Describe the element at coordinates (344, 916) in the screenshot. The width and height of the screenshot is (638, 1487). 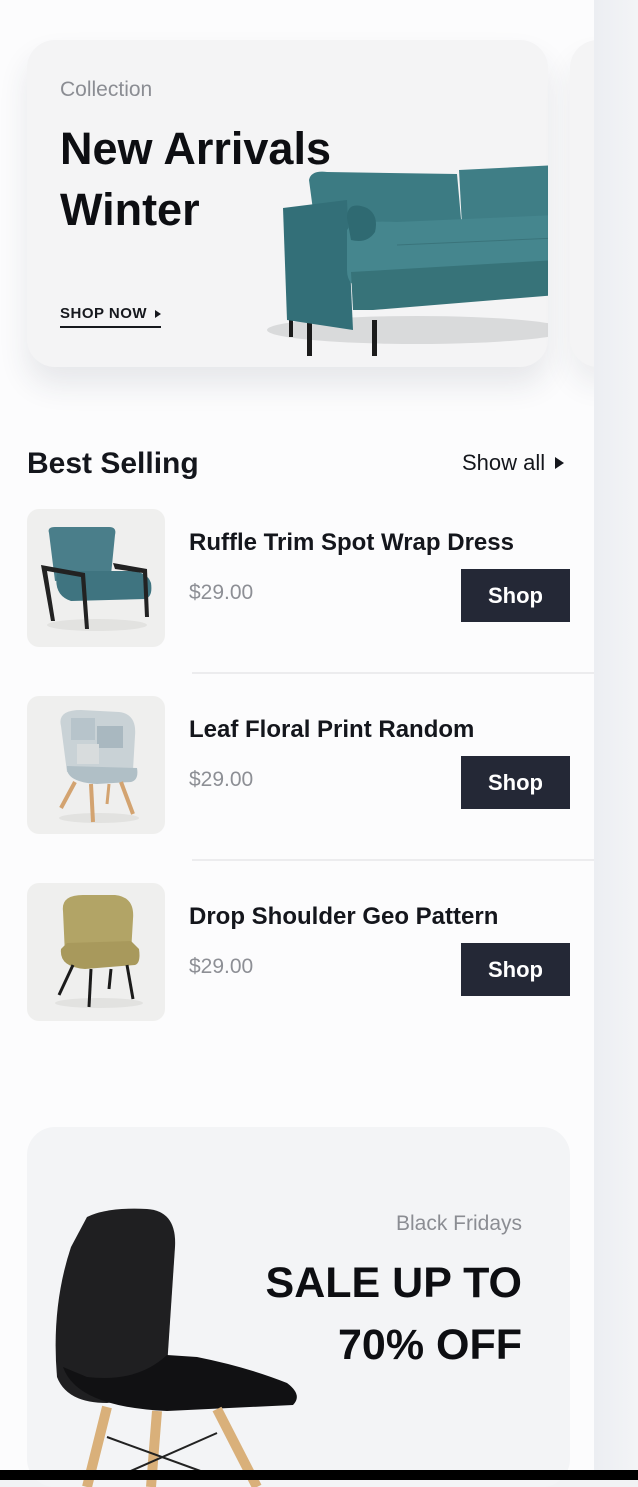
I see `product-name: Drop Shoulder Geo Pattern` at that location.